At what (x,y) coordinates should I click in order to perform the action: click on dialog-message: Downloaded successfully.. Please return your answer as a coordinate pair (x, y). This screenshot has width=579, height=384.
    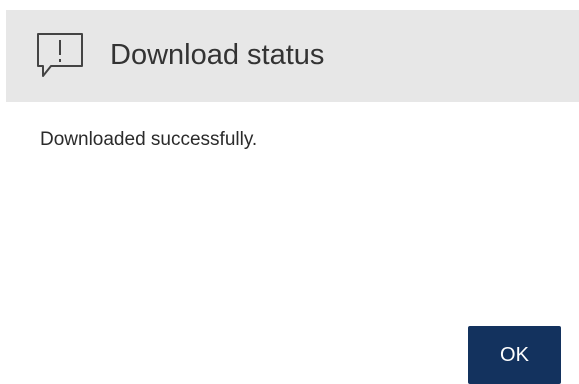
    Looking at the image, I should click on (149, 139).